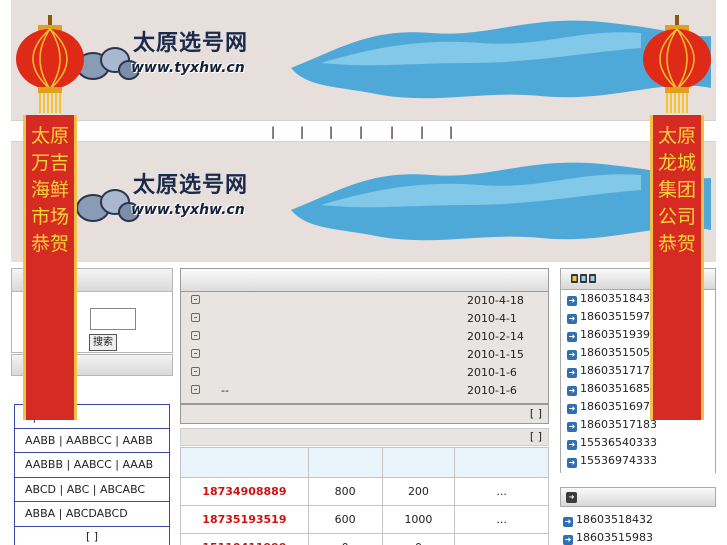 This screenshot has width=727, height=545. I want to click on table-row: 15110411999 0 0, so click(364, 539).